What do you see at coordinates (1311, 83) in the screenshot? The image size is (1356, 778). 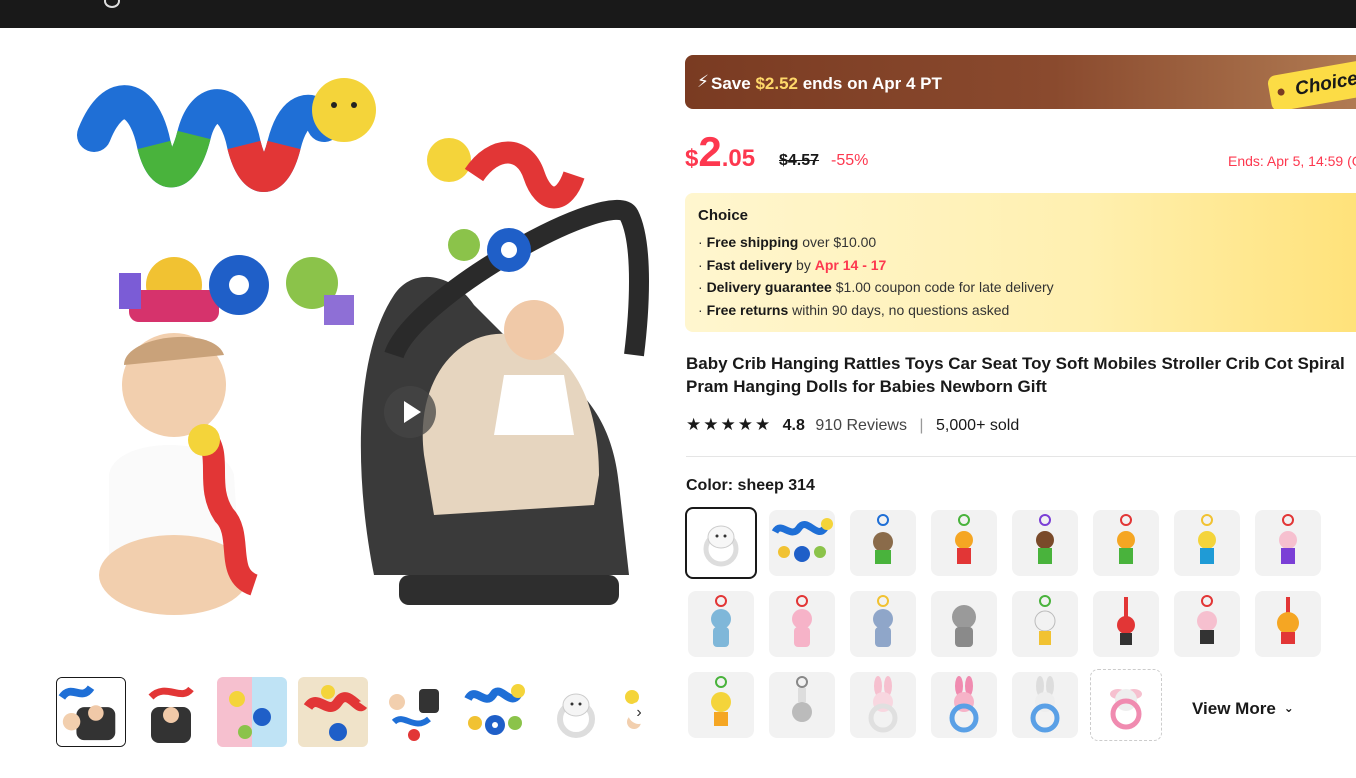 I see `choice-tag: Choice` at bounding box center [1311, 83].